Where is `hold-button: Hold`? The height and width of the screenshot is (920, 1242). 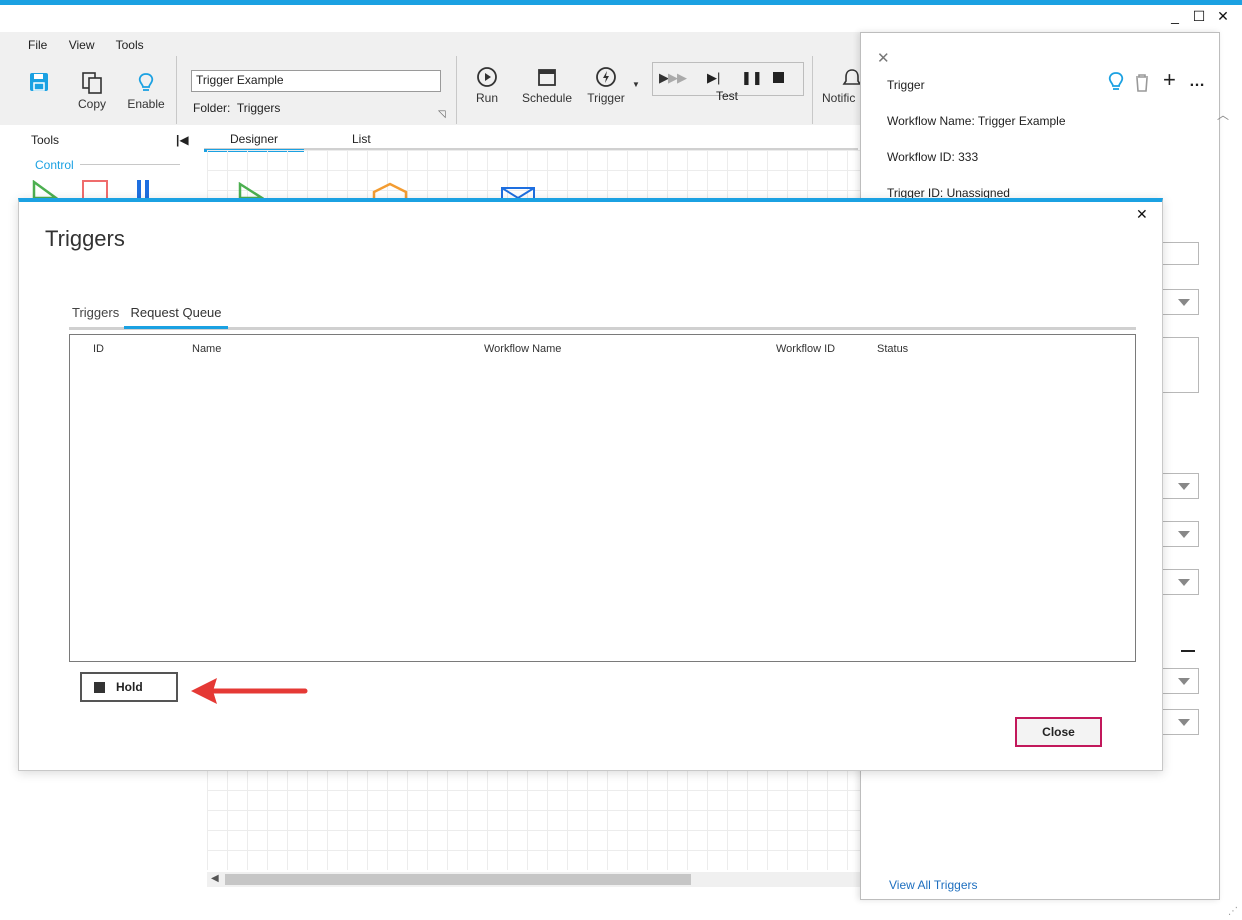 hold-button: Hold is located at coordinates (129, 687).